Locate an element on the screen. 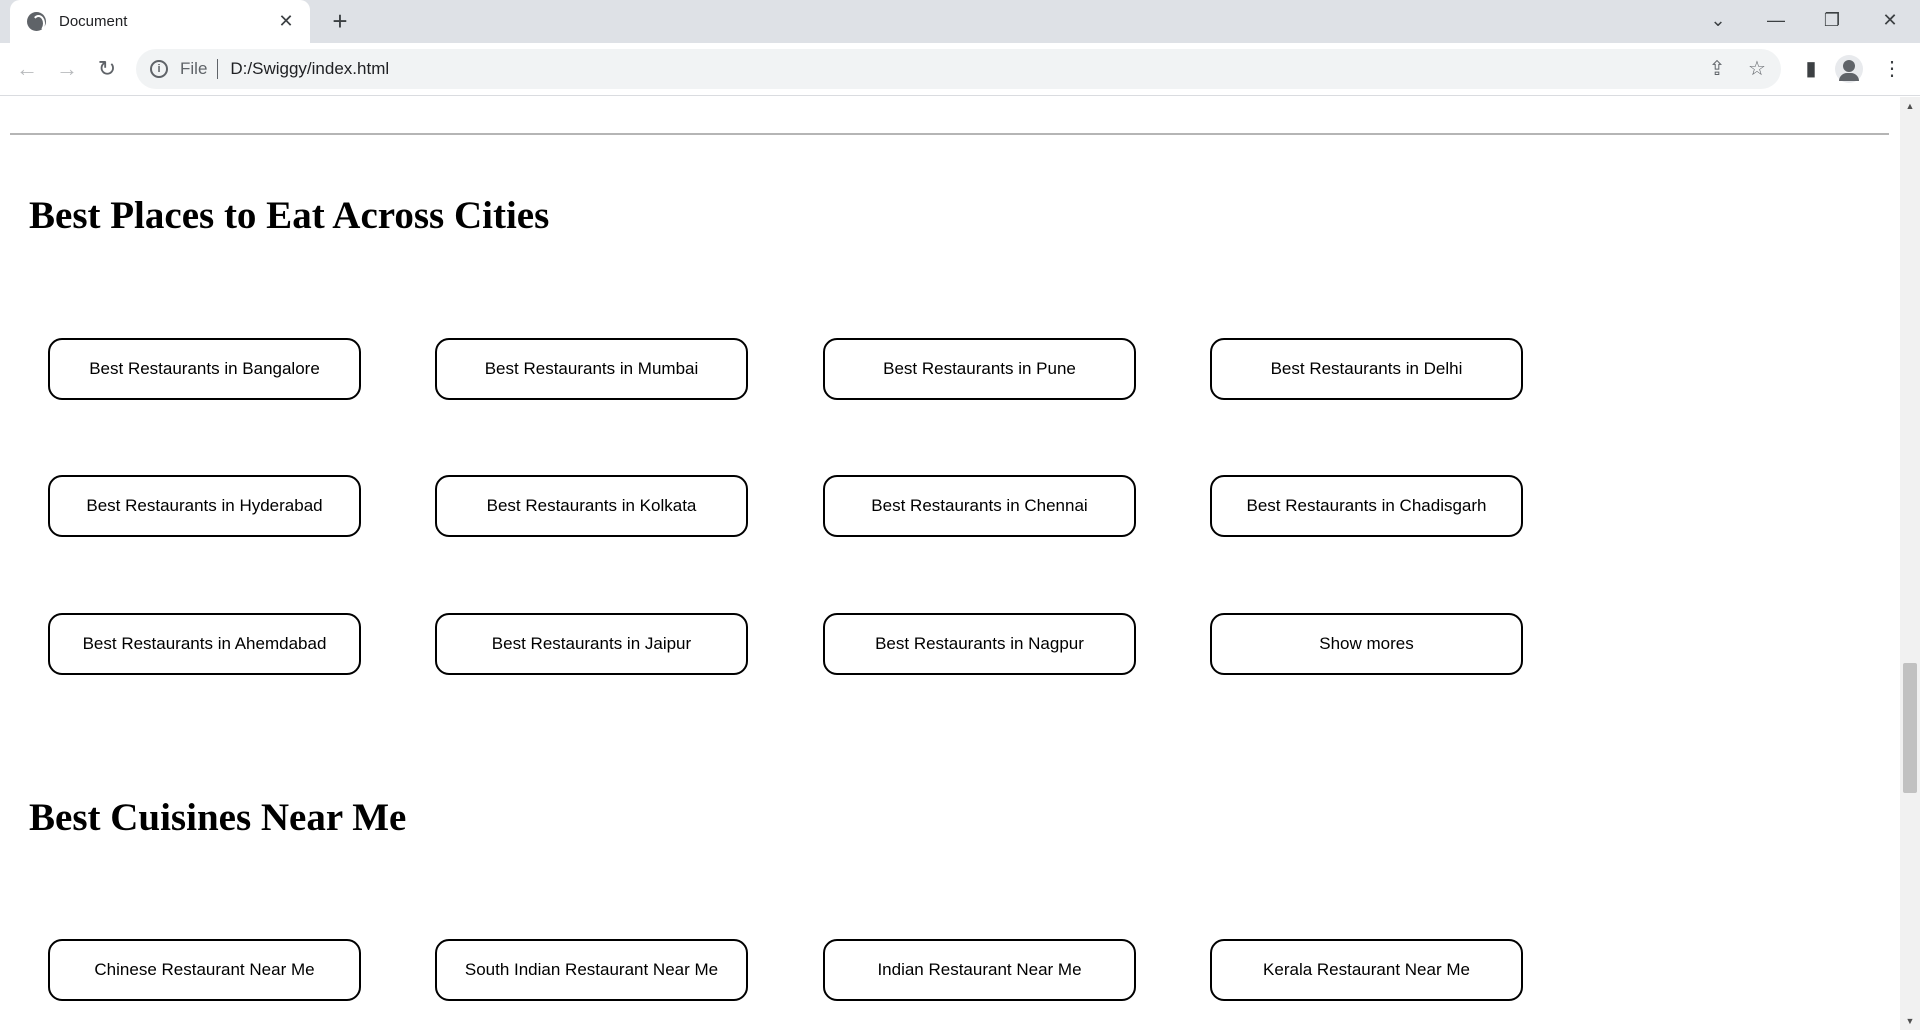  side-panel-icon: ▮ is located at coordinates (1811, 69).